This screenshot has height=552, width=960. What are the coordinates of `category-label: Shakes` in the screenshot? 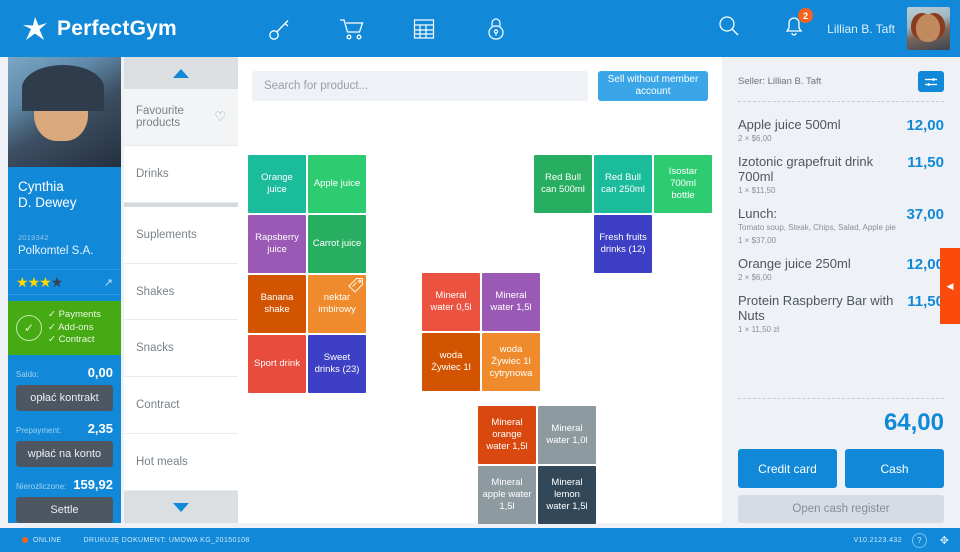 It's located at (155, 291).